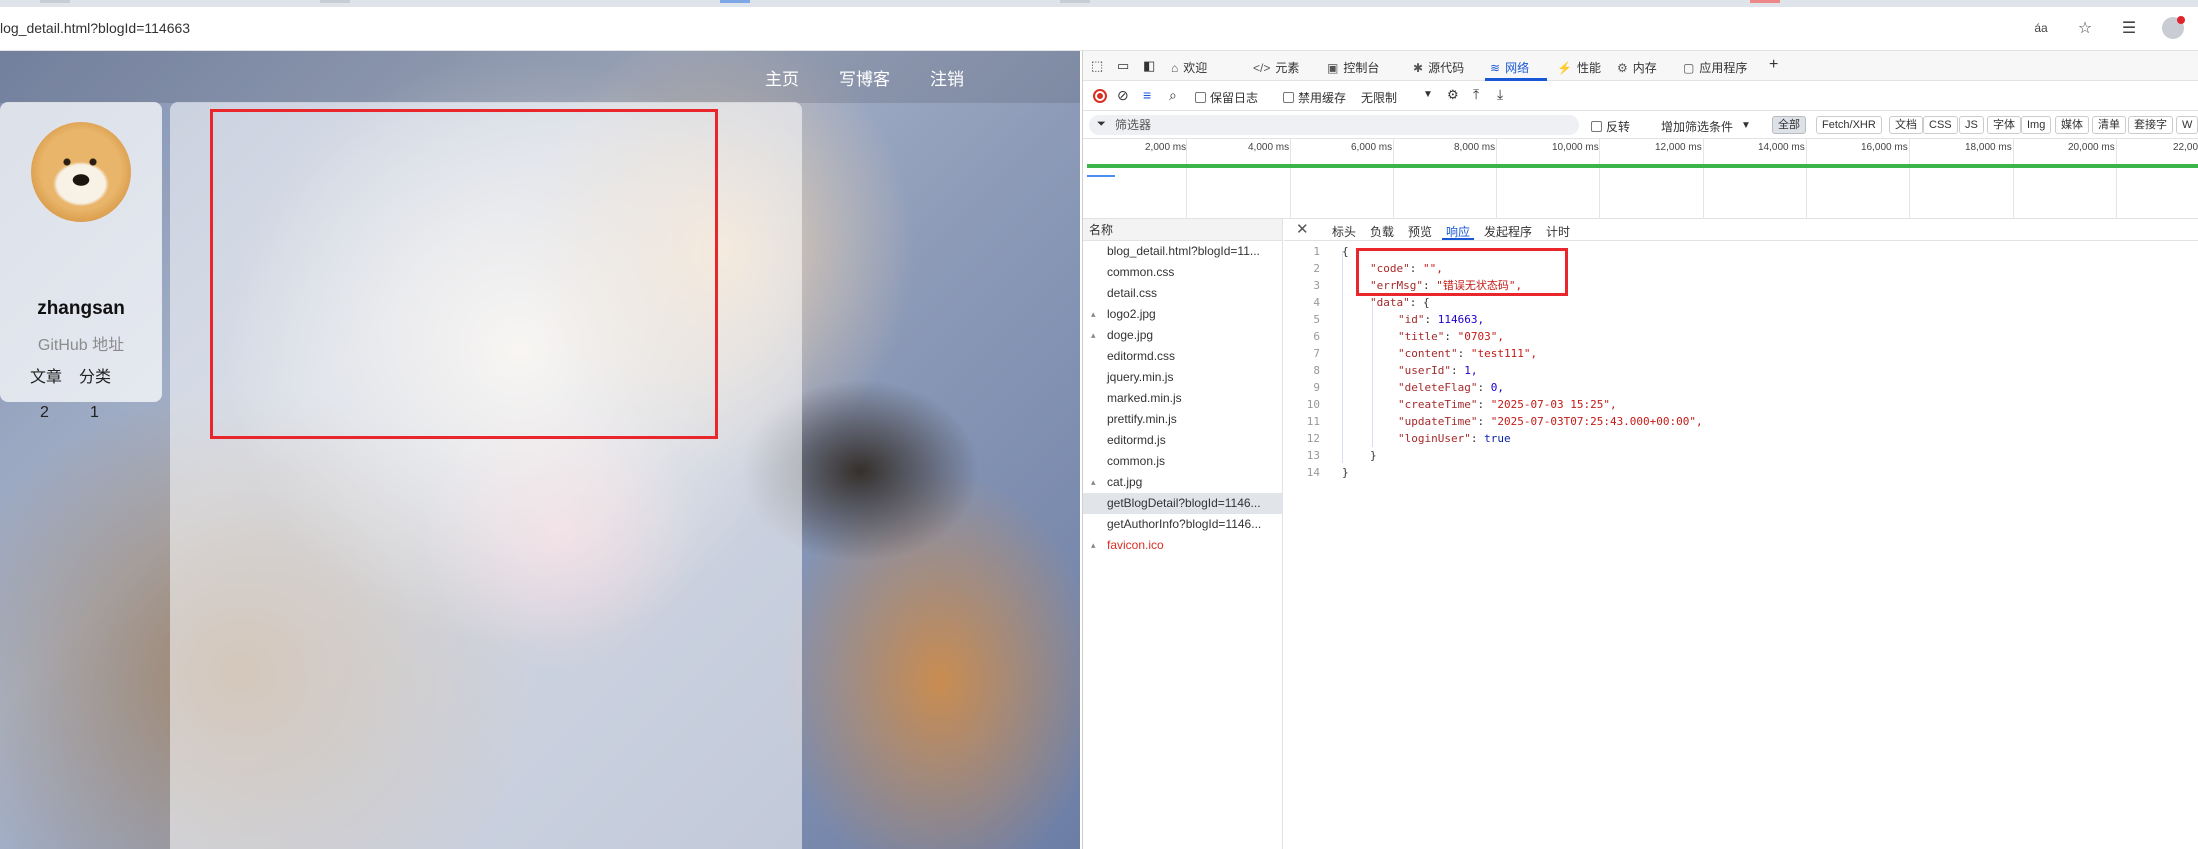 The width and height of the screenshot is (2198, 849). I want to click on device-toolbar-icon: ▭, so click(1123, 66).